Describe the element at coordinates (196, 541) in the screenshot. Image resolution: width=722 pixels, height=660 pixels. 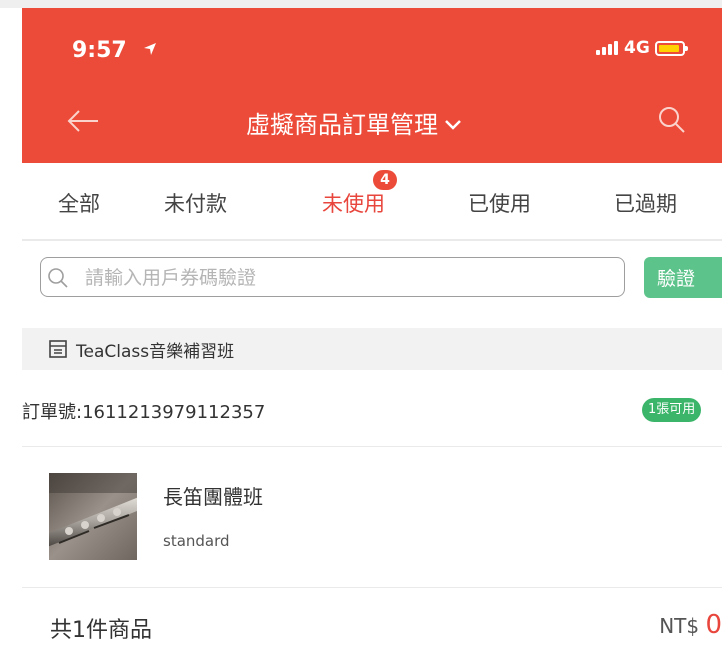
I see `product-variant: standard` at that location.